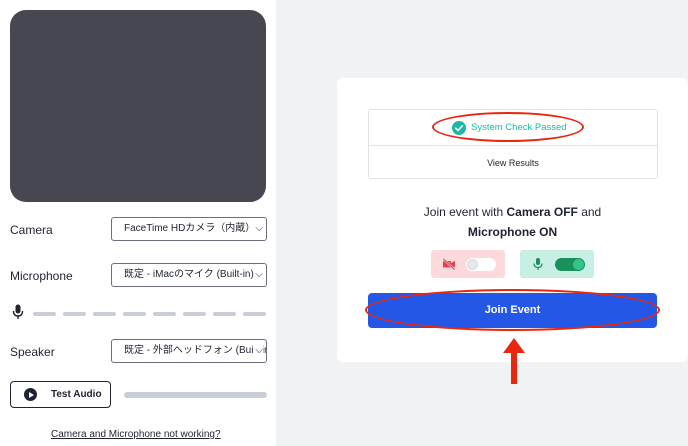 This screenshot has width=688, height=446. I want to click on microphone-label: Microphone, so click(41, 276).